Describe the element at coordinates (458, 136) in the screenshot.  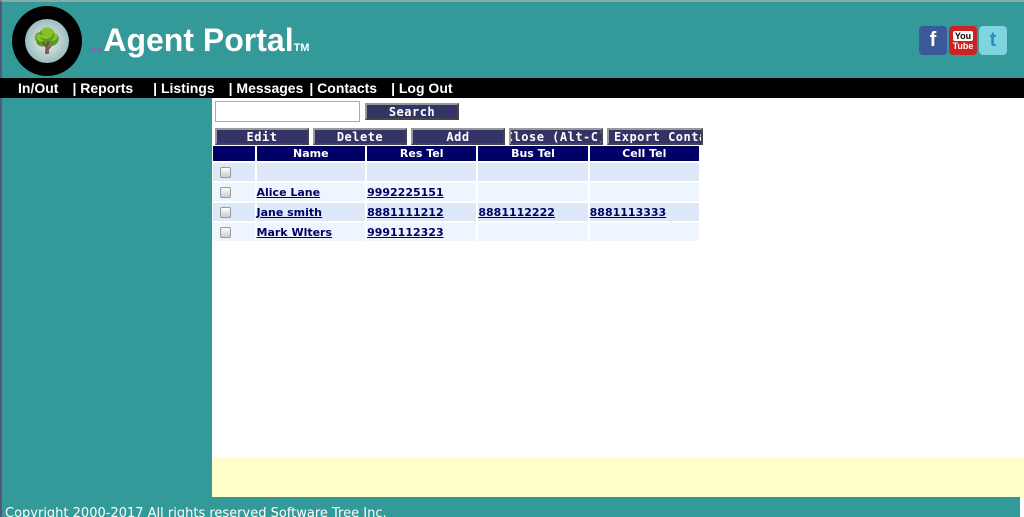
I see `add-button: Add` at that location.